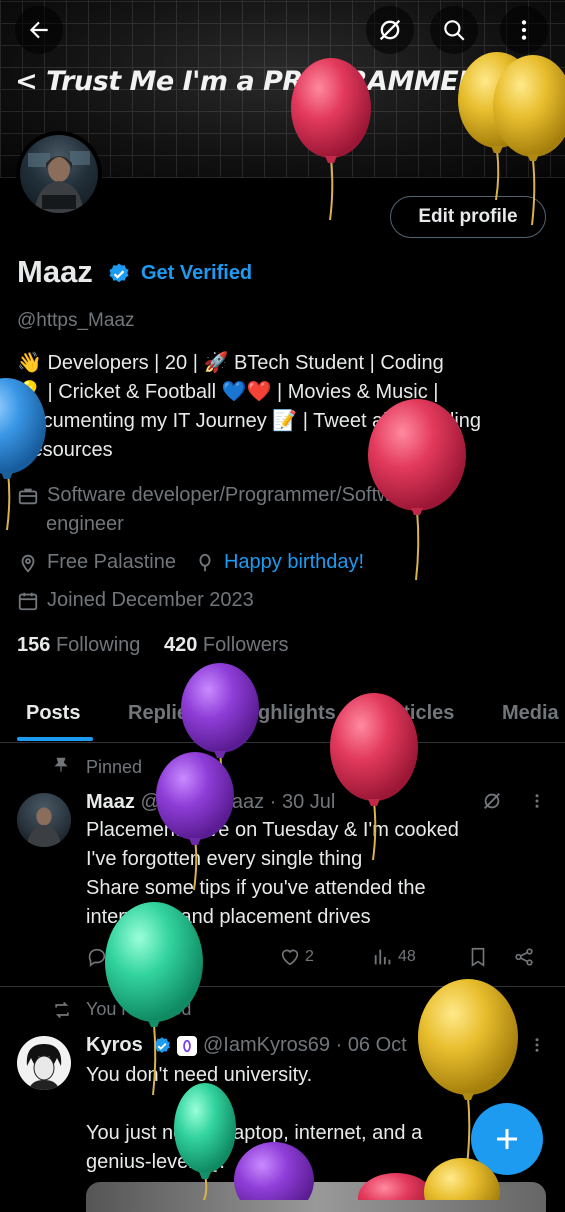  What do you see at coordinates (196, 273) in the screenshot?
I see `get-verified-link: Get Verified` at bounding box center [196, 273].